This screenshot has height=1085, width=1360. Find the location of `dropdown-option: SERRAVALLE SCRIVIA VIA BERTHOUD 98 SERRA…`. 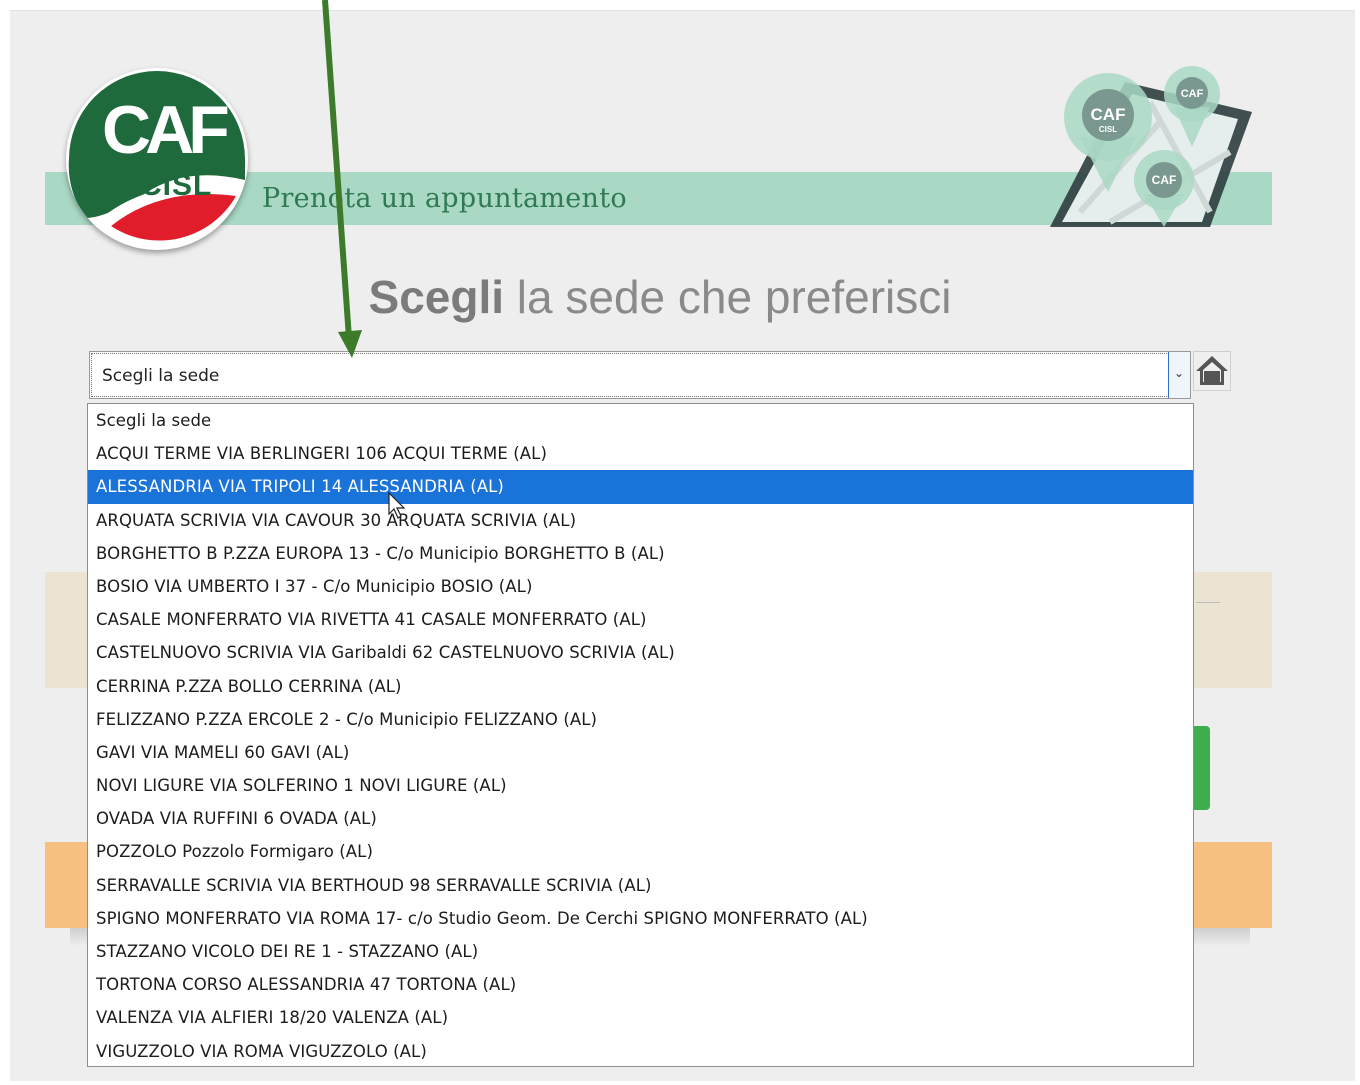

dropdown-option: SERRAVALLE SCRIVIA VIA BERTHOUD 98 SERRA… is located at coordinates (640, 885).